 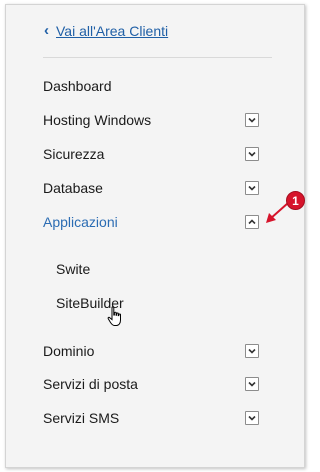 I want to click on sidebar-item-label: Dominio, so click(x=69, y=351).